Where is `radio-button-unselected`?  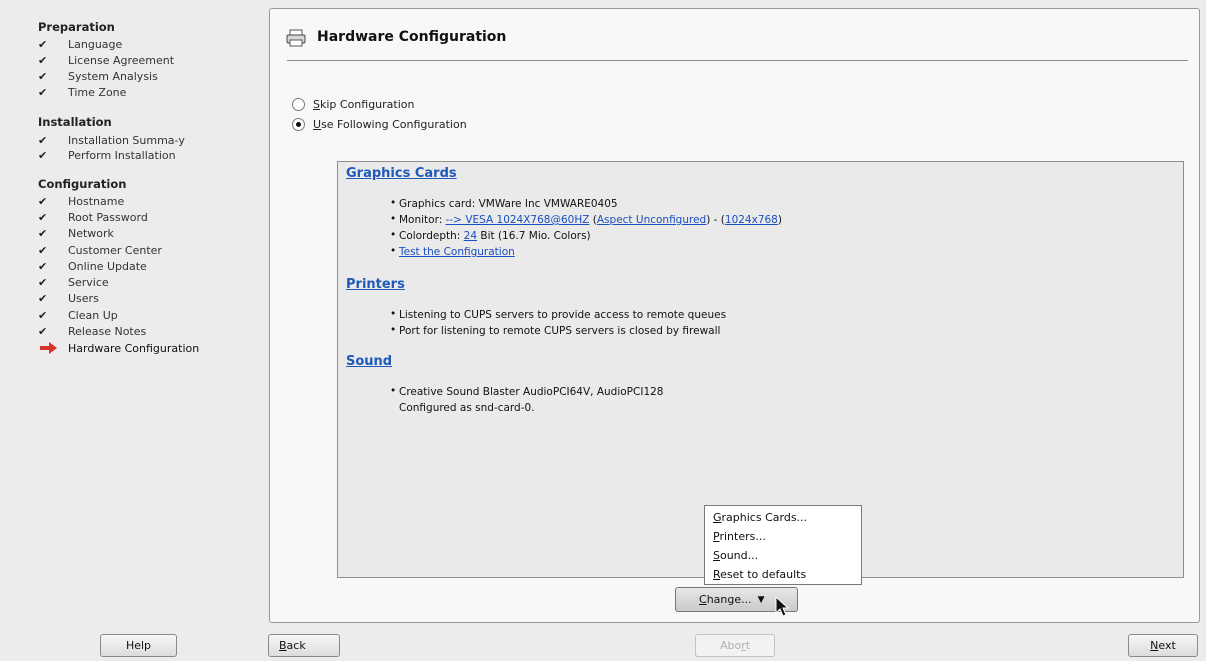
radio-button-unselected is located at coordinates (298, 104).